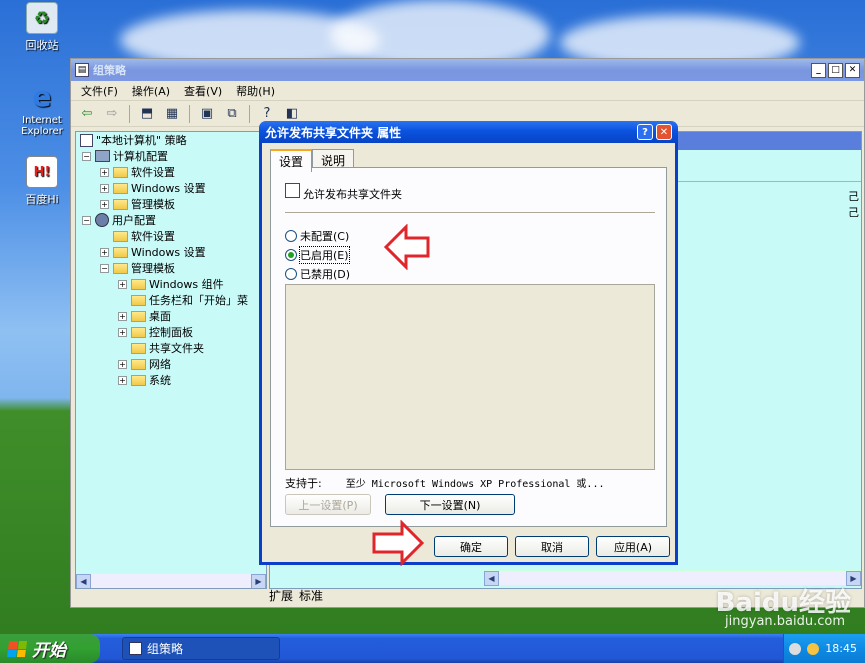 The width and height of the screenshot is (865, 663). Describe the element at coordinates (172, 114) in the screenshot. I see `show-tree-icon: ▦` at that location.